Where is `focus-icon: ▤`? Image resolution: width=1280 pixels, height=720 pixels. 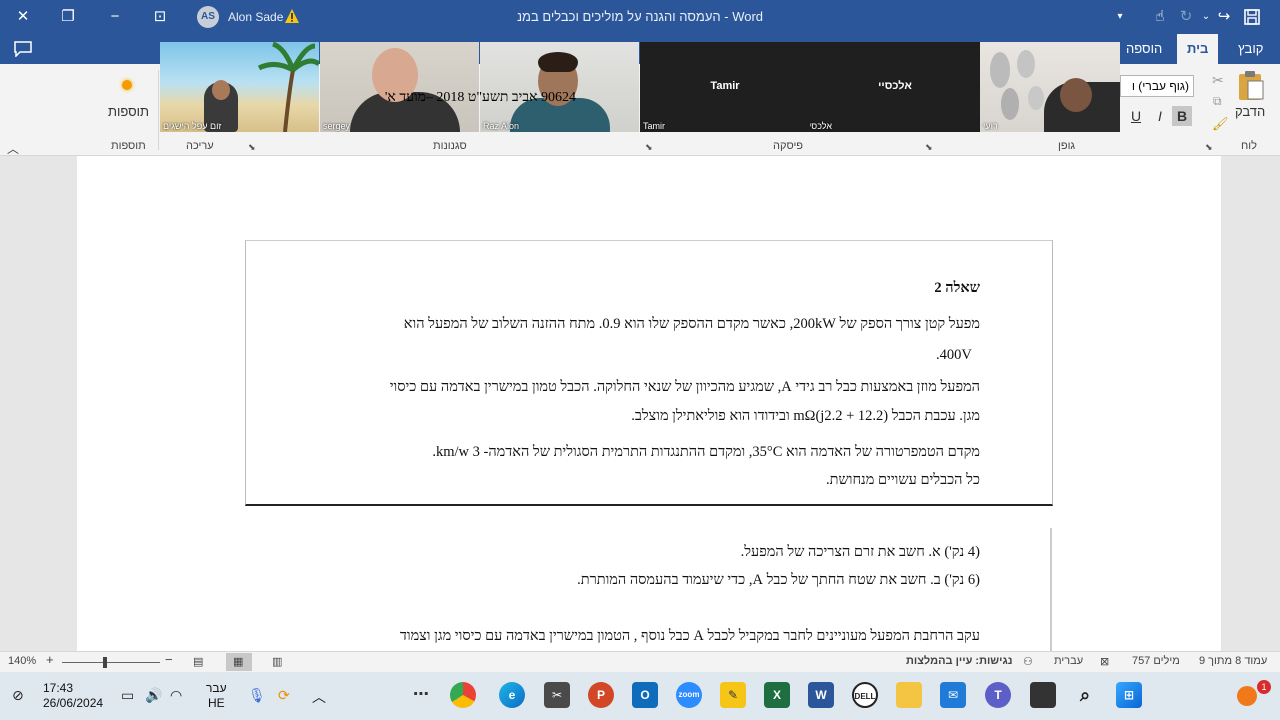
focus-icon: ▤ is located at coordinates (198, 661).